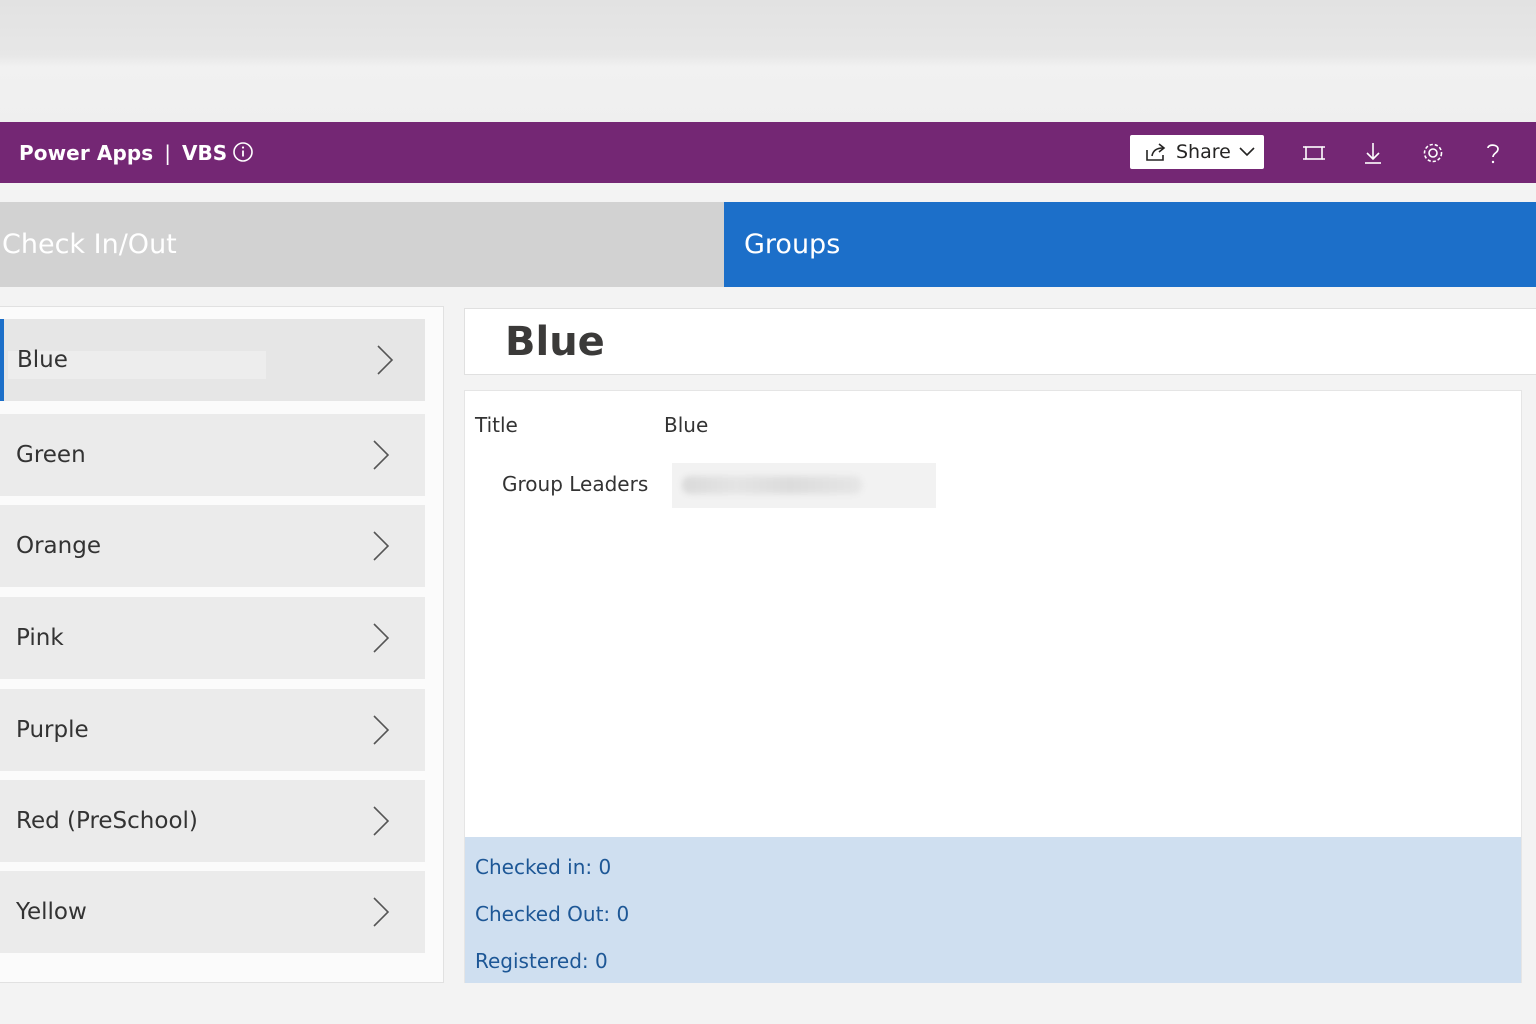 The image size is (1536, 1024). Describe the element at coordinates (543, 867) in the screenshot. I see `checked-in-count: Checked in: 0` at that location.